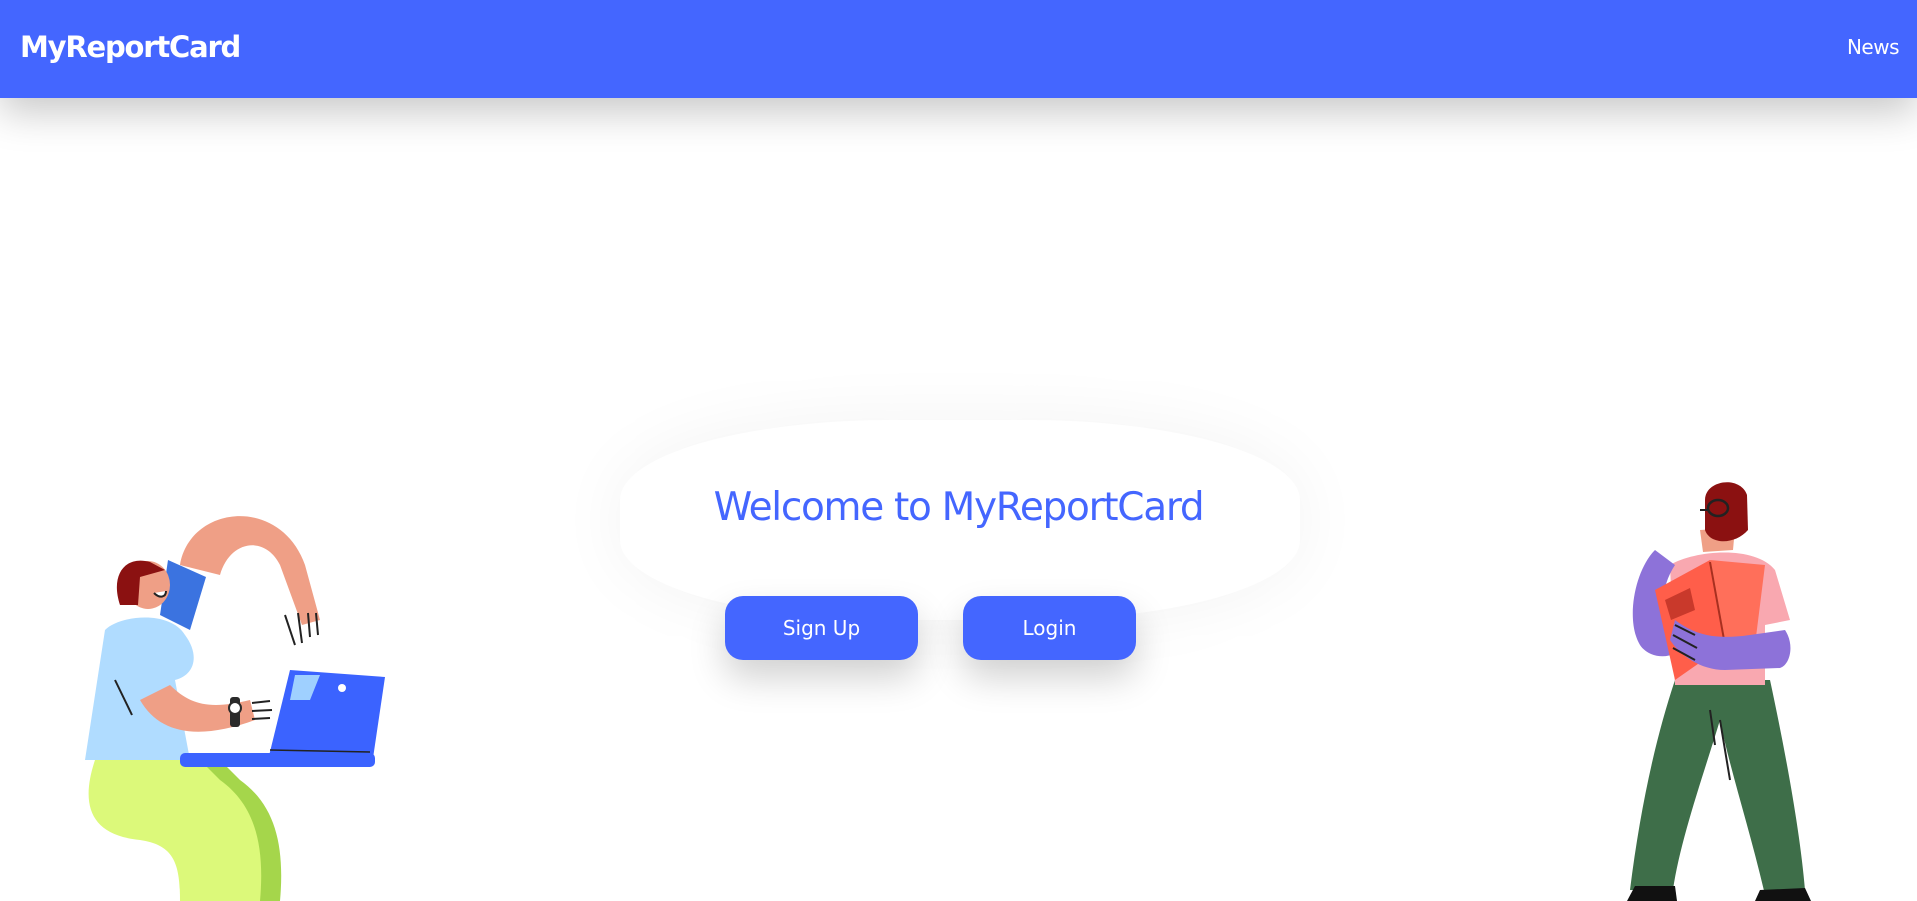 The height and width of the screenshot is (901, 1917). Describe the element at coordinates (1719, 691) in the screenshot. I see `person-reading-book-illustration` at that location.